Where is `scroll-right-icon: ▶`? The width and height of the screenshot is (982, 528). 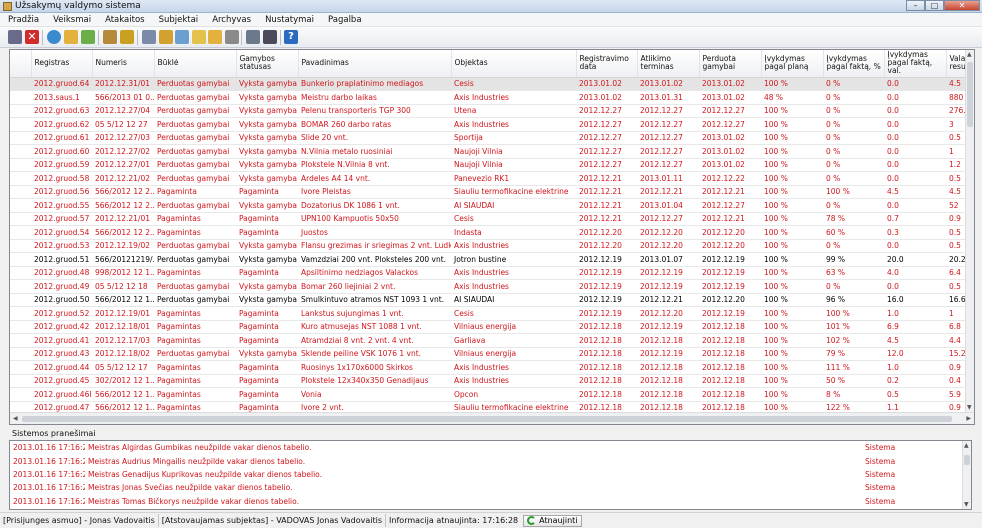
scroll-right-icon: ▶ is located at coordinates (968, 418).